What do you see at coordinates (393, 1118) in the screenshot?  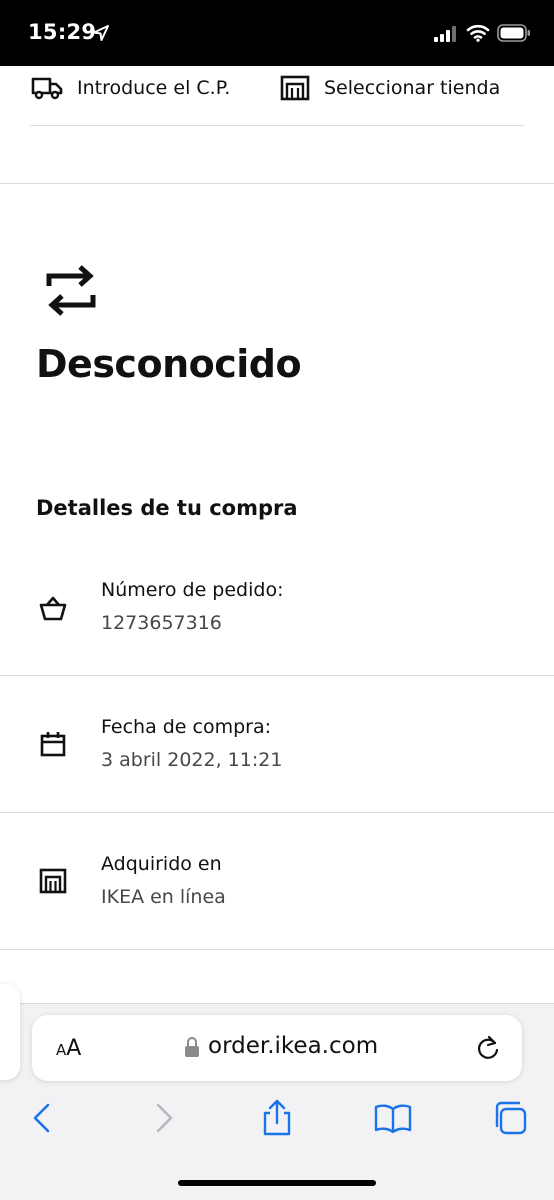 I see `bookmarks-icon` at bounding box center [393, 1118].